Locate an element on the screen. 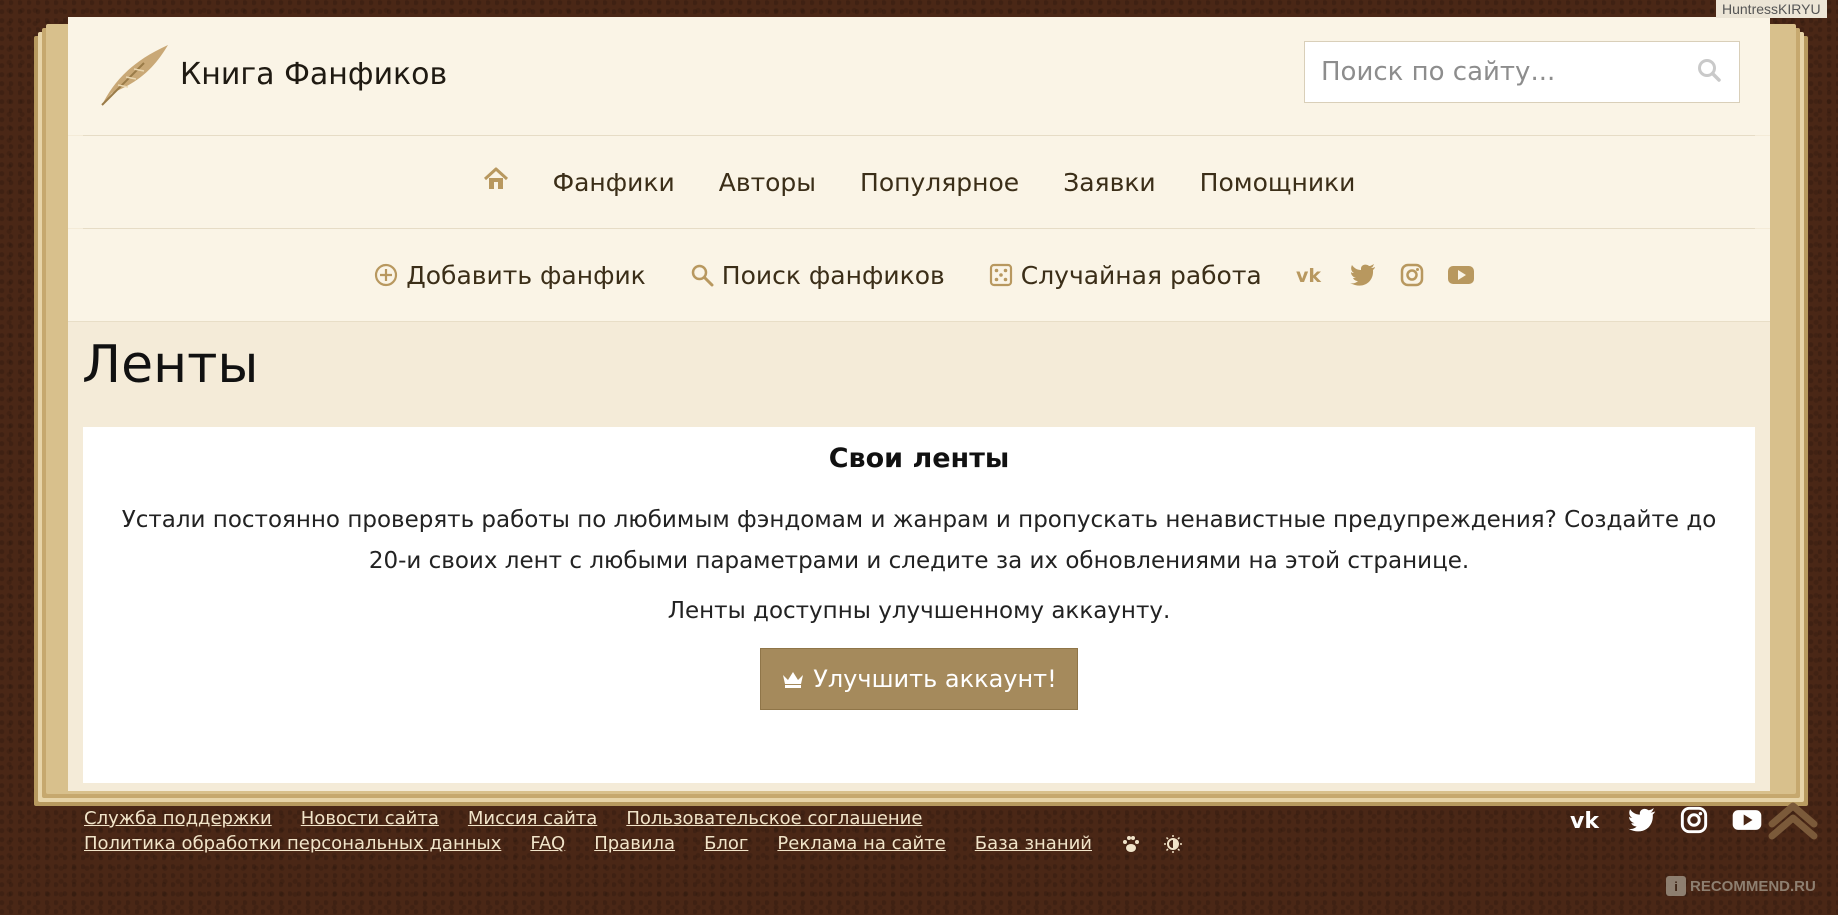  nav-popular: Популярное is located at coordinates (939, 182).